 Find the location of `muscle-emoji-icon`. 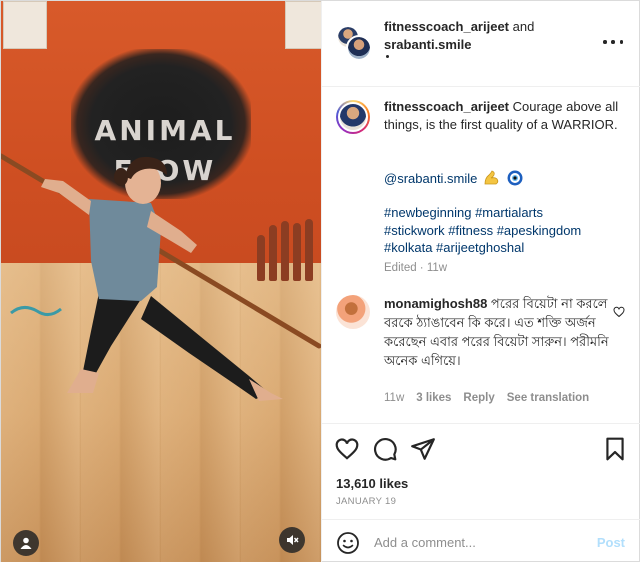

muscle-emoji-icon is located at coordinates (492, 177).